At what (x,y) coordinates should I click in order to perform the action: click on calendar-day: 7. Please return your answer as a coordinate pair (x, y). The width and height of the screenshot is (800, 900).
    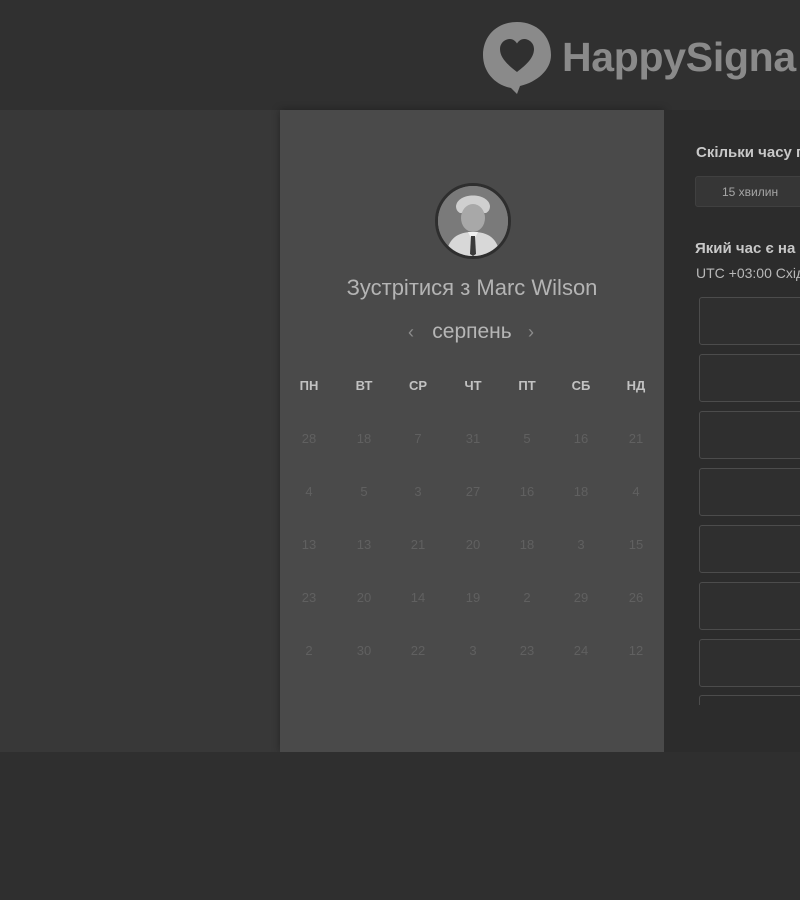
    Looking at the image, I should click on (418, 438).